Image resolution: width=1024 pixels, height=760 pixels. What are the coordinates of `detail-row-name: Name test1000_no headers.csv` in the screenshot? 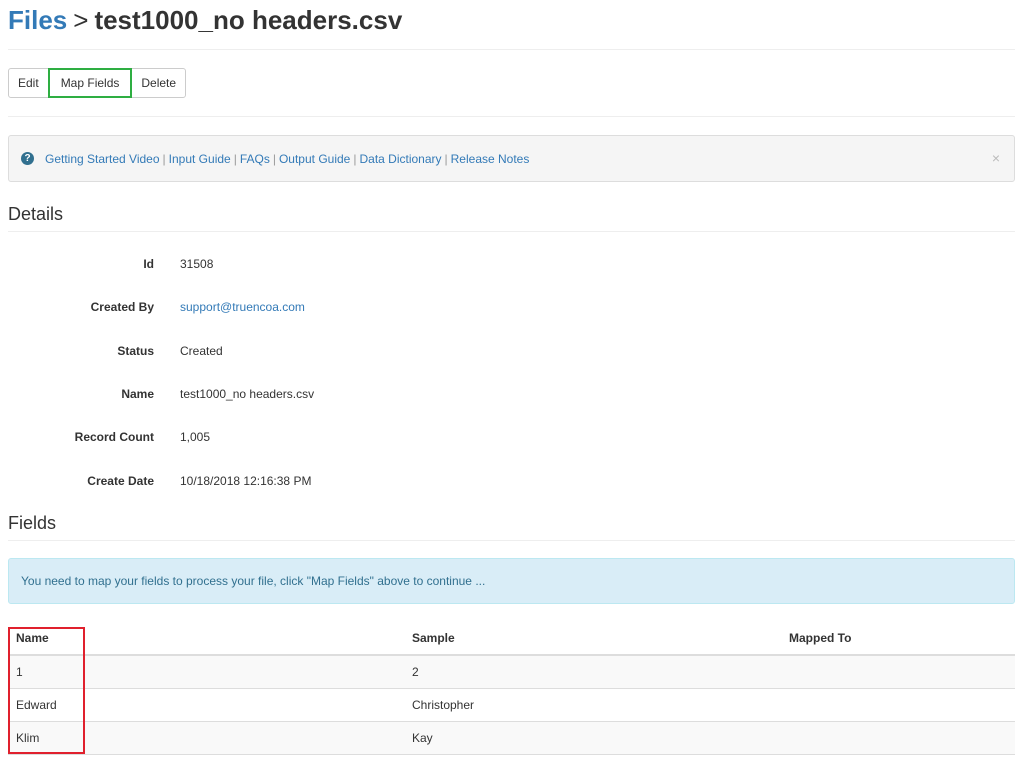 It's located at (161, 394).